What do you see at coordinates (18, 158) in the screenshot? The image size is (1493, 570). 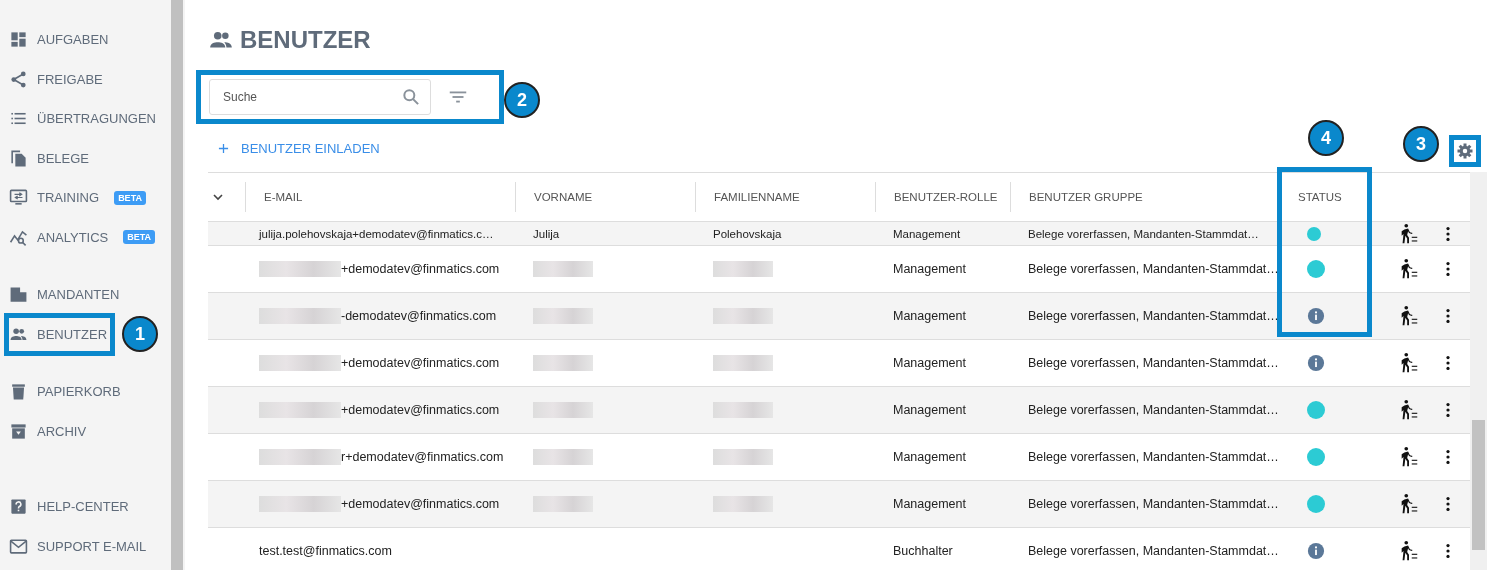 I see `documents-icon` at bounding box center [18, 158].